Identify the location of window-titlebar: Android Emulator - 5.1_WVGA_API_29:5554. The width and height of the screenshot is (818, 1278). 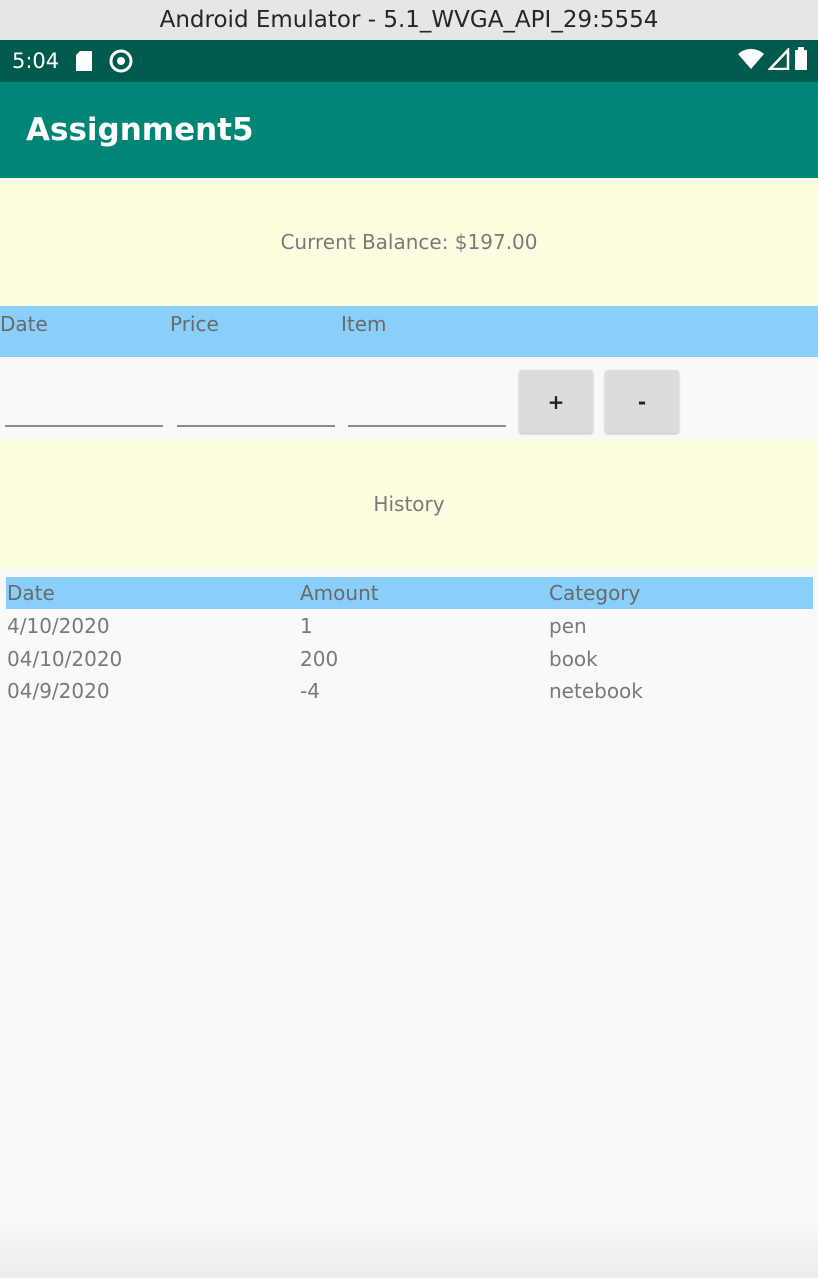
(409, 20).